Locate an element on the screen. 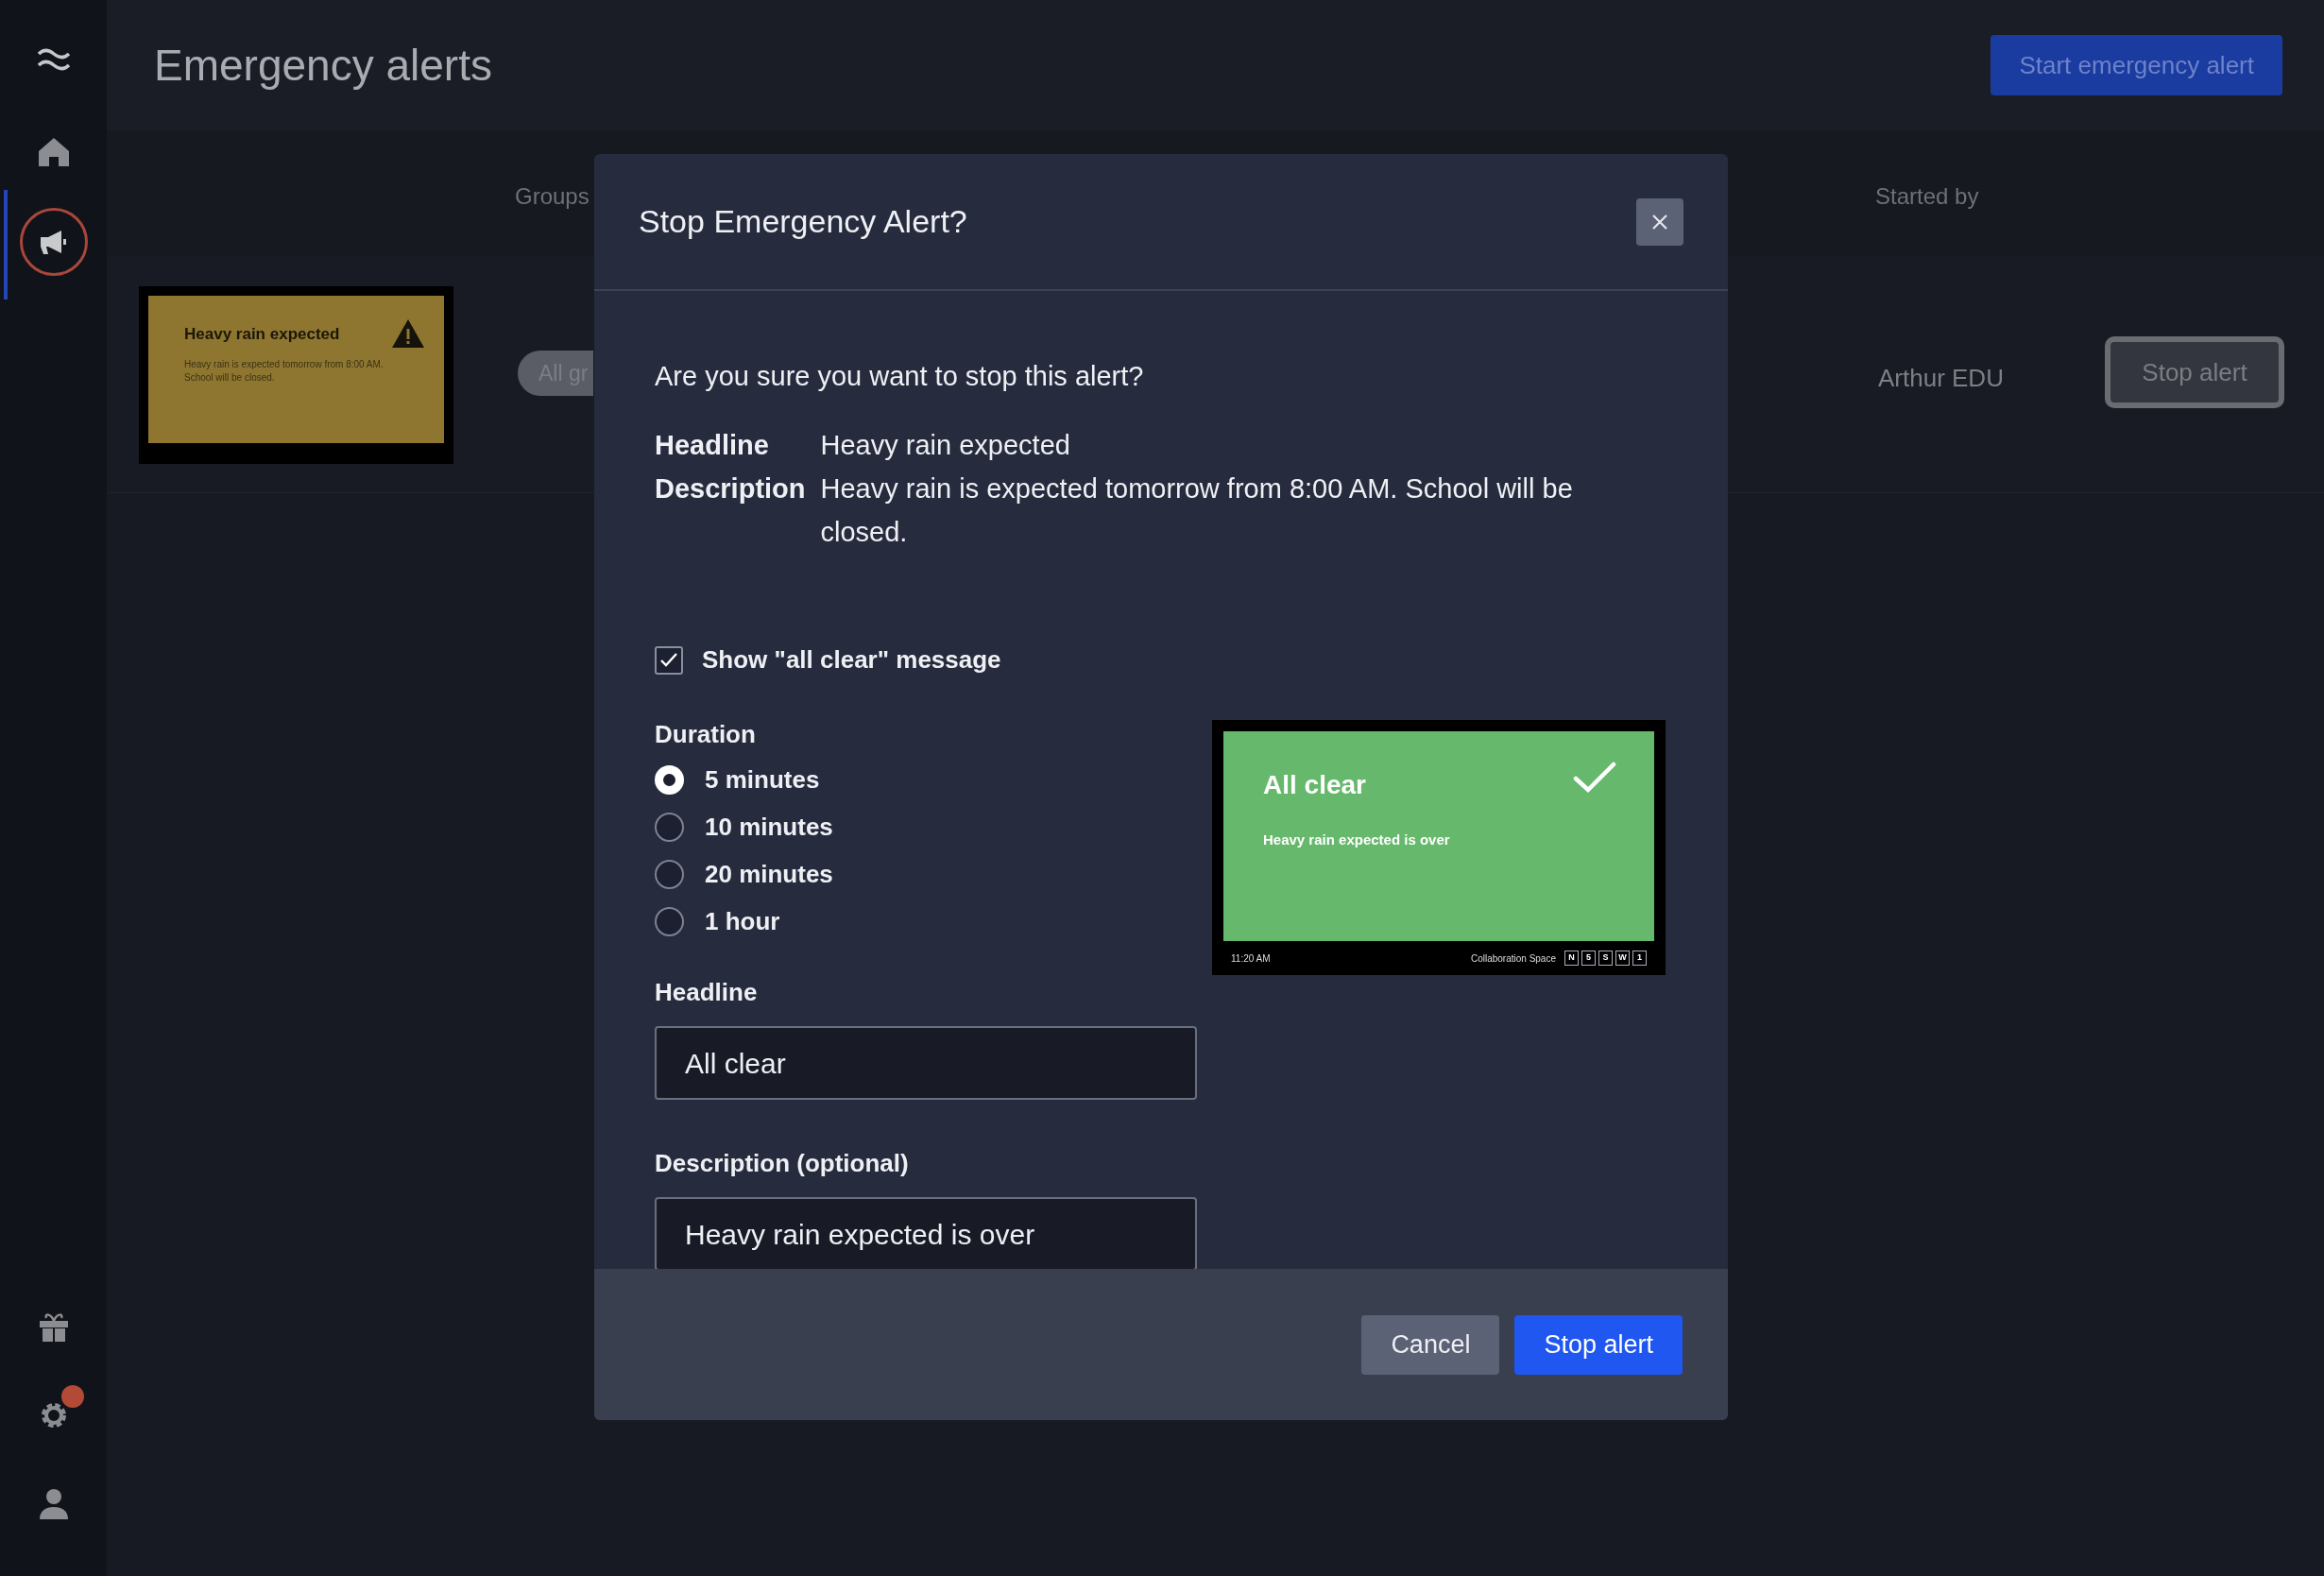  field-label: Description (optional) is located at coordinates (782, 1163).